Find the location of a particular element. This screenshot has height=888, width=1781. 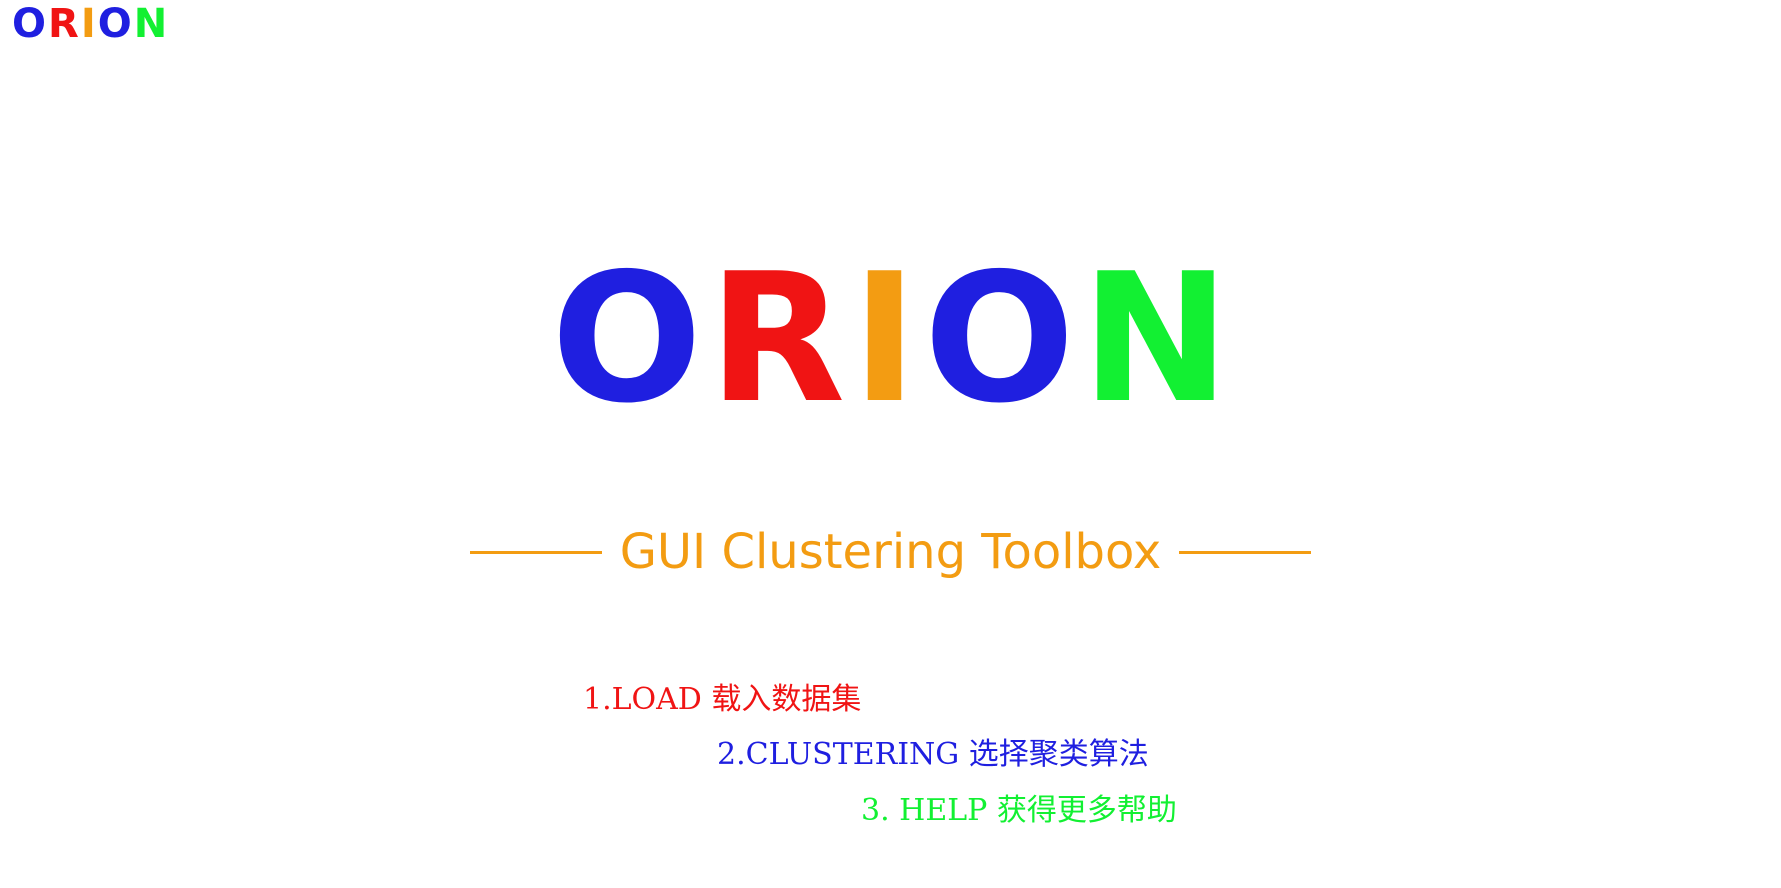

hero-letter-r: R is located at coordinates (777, 338).